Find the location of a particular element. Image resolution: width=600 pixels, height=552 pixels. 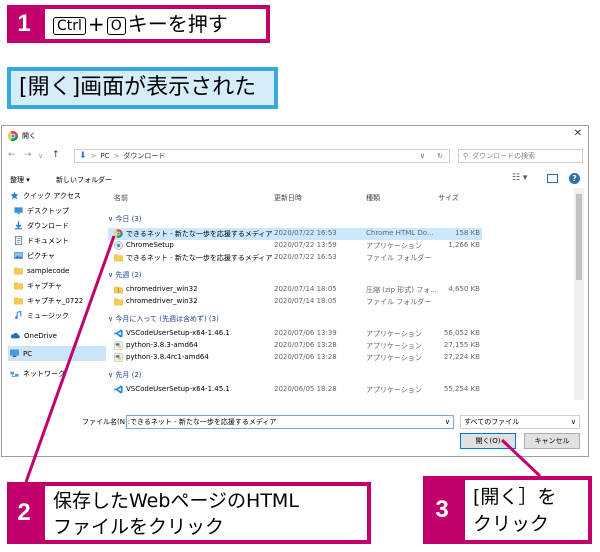

sidebar-item-10: PC is located at coordinates (57, 353).